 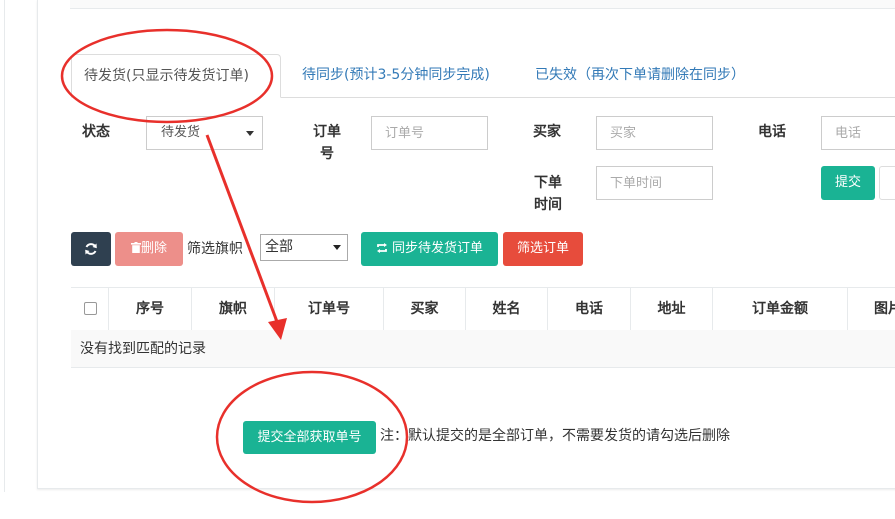 What do you see at coordinates (871, 309) in the screenshot?
I see `column-header: 图片` at bounding box center [871, 309].